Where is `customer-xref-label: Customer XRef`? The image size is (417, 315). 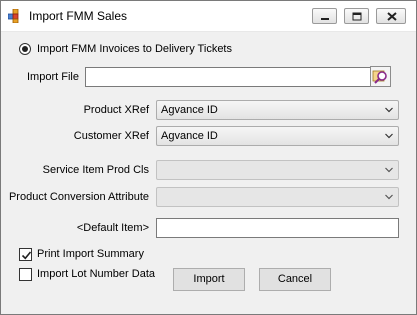 customer-xref-label: Customer XRef is located at coordinates (111, 136).